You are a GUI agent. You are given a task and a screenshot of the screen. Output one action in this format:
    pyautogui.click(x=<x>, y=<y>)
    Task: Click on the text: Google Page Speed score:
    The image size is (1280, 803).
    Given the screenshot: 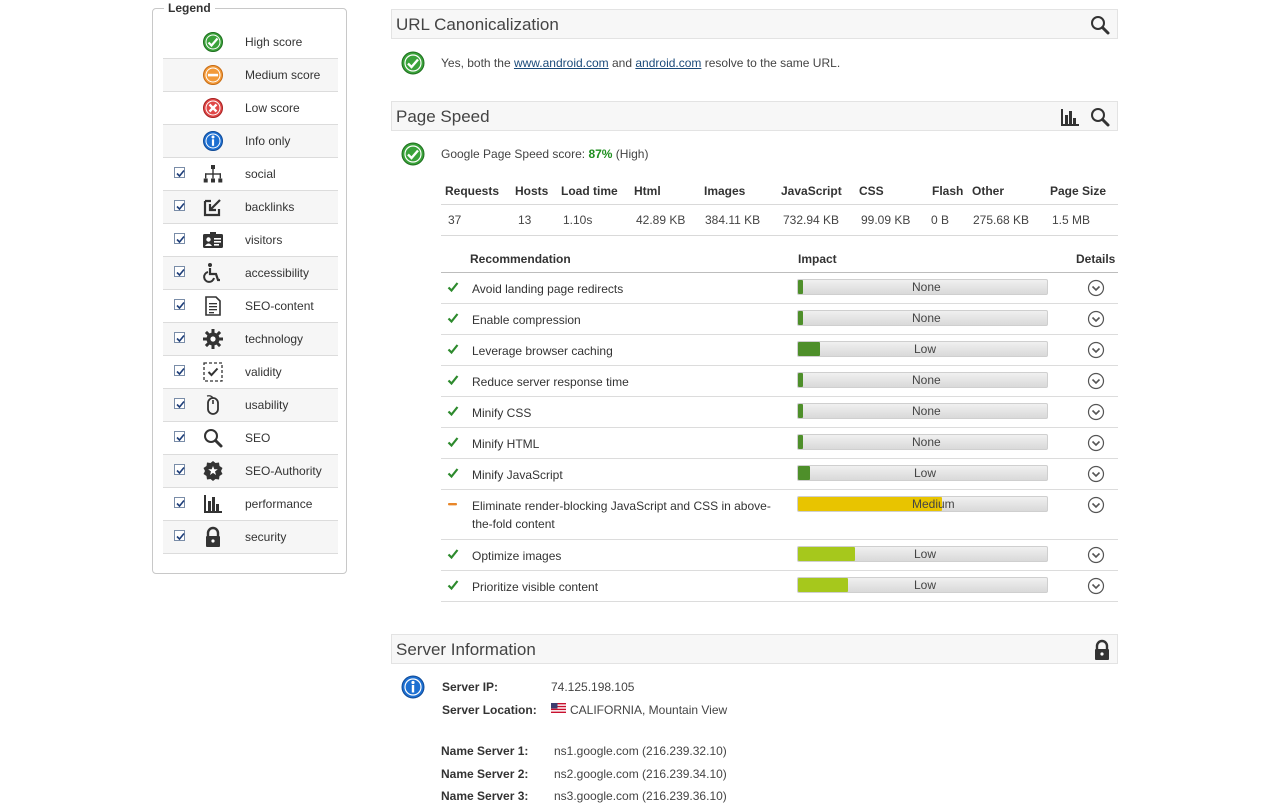 What is the action you would take?
    pyautogui.click(x=515, y=154)
    